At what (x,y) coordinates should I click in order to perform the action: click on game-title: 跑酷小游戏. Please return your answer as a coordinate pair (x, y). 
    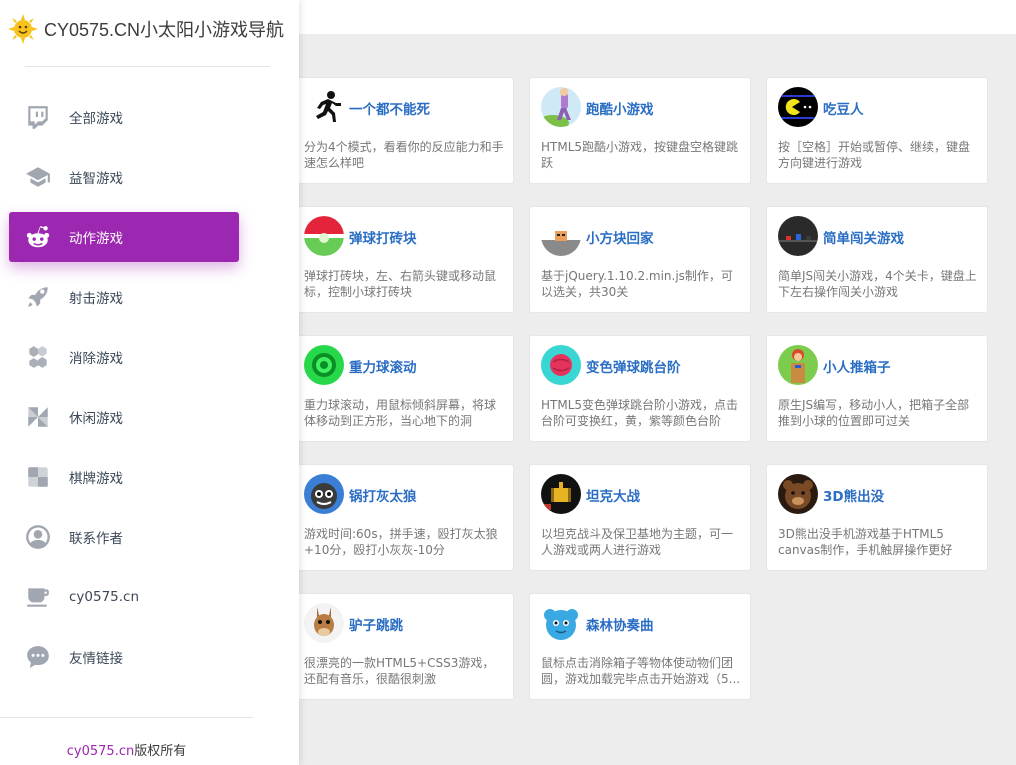
    Looking at the image, I should click on (620, 108).